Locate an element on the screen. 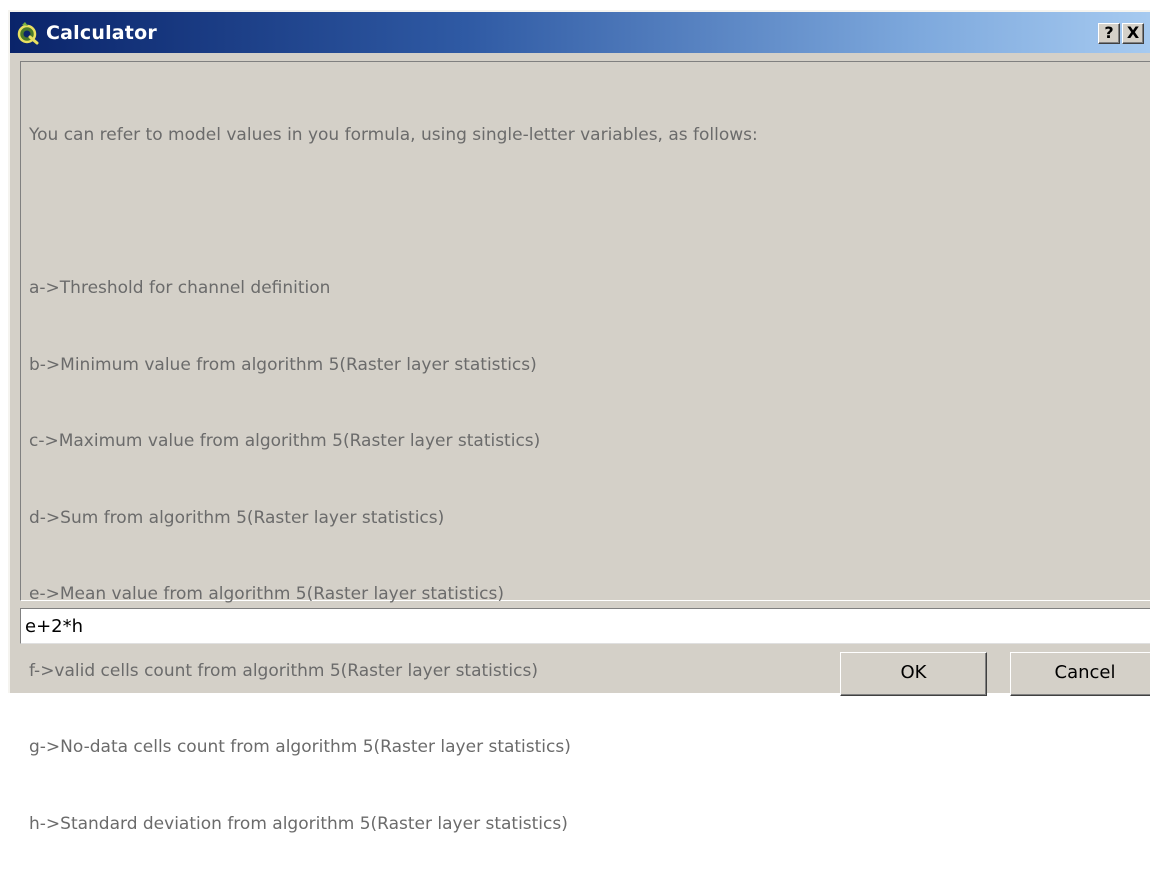 This screenshot has width=1150, height=888. title-bar: Calculator ? X is located at coordinates (580, 32).